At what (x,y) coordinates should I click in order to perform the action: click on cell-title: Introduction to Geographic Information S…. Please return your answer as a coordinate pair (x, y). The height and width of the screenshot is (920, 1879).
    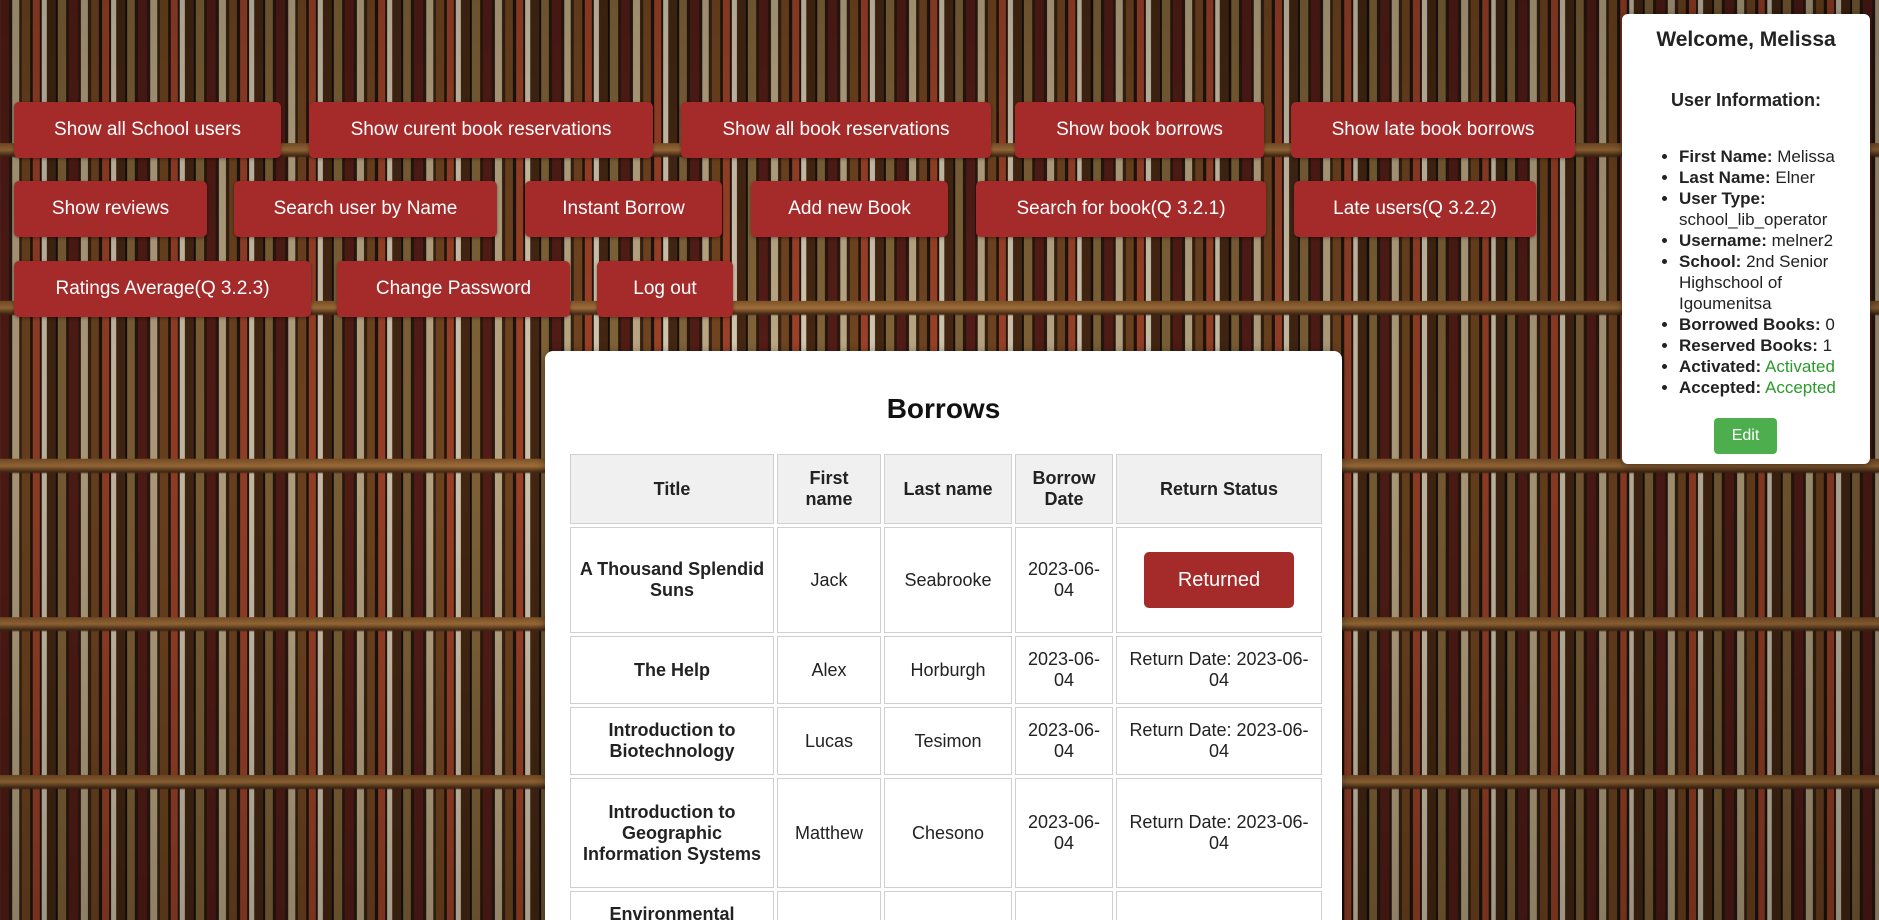
    Looking at the image, I should click on (672, 833).